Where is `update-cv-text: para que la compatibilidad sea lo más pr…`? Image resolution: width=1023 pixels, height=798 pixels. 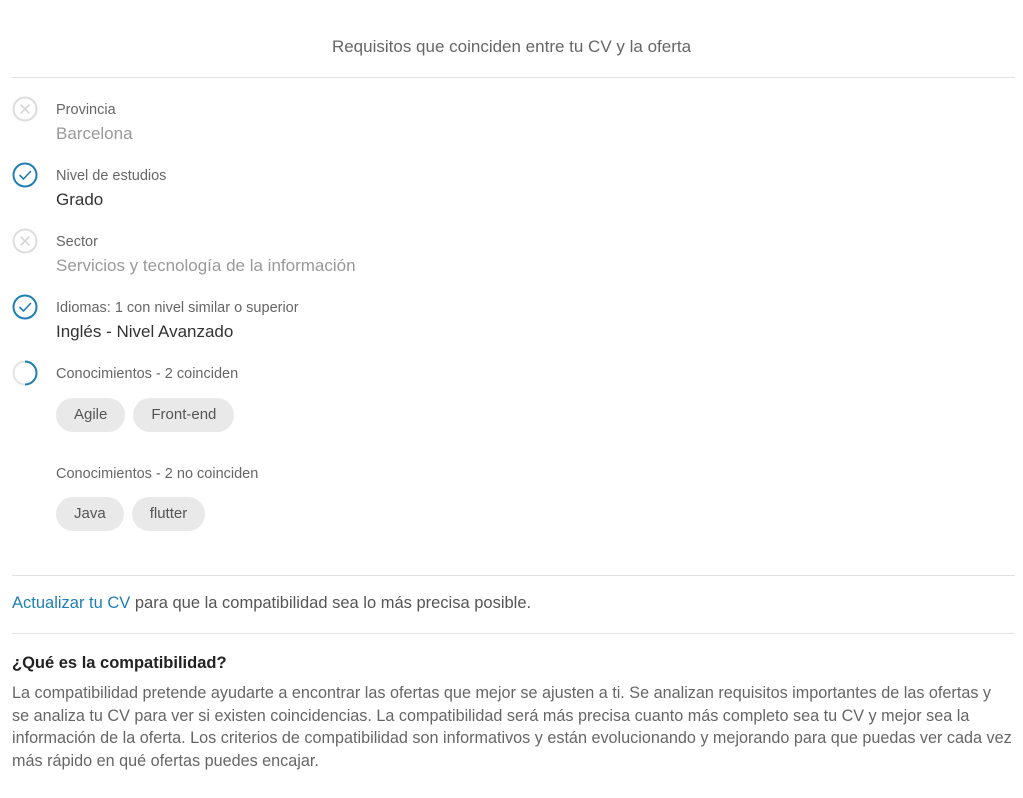 update-cv-text: para que la compatibilidad sea lo más pr… is located at coordinates (331, 603).